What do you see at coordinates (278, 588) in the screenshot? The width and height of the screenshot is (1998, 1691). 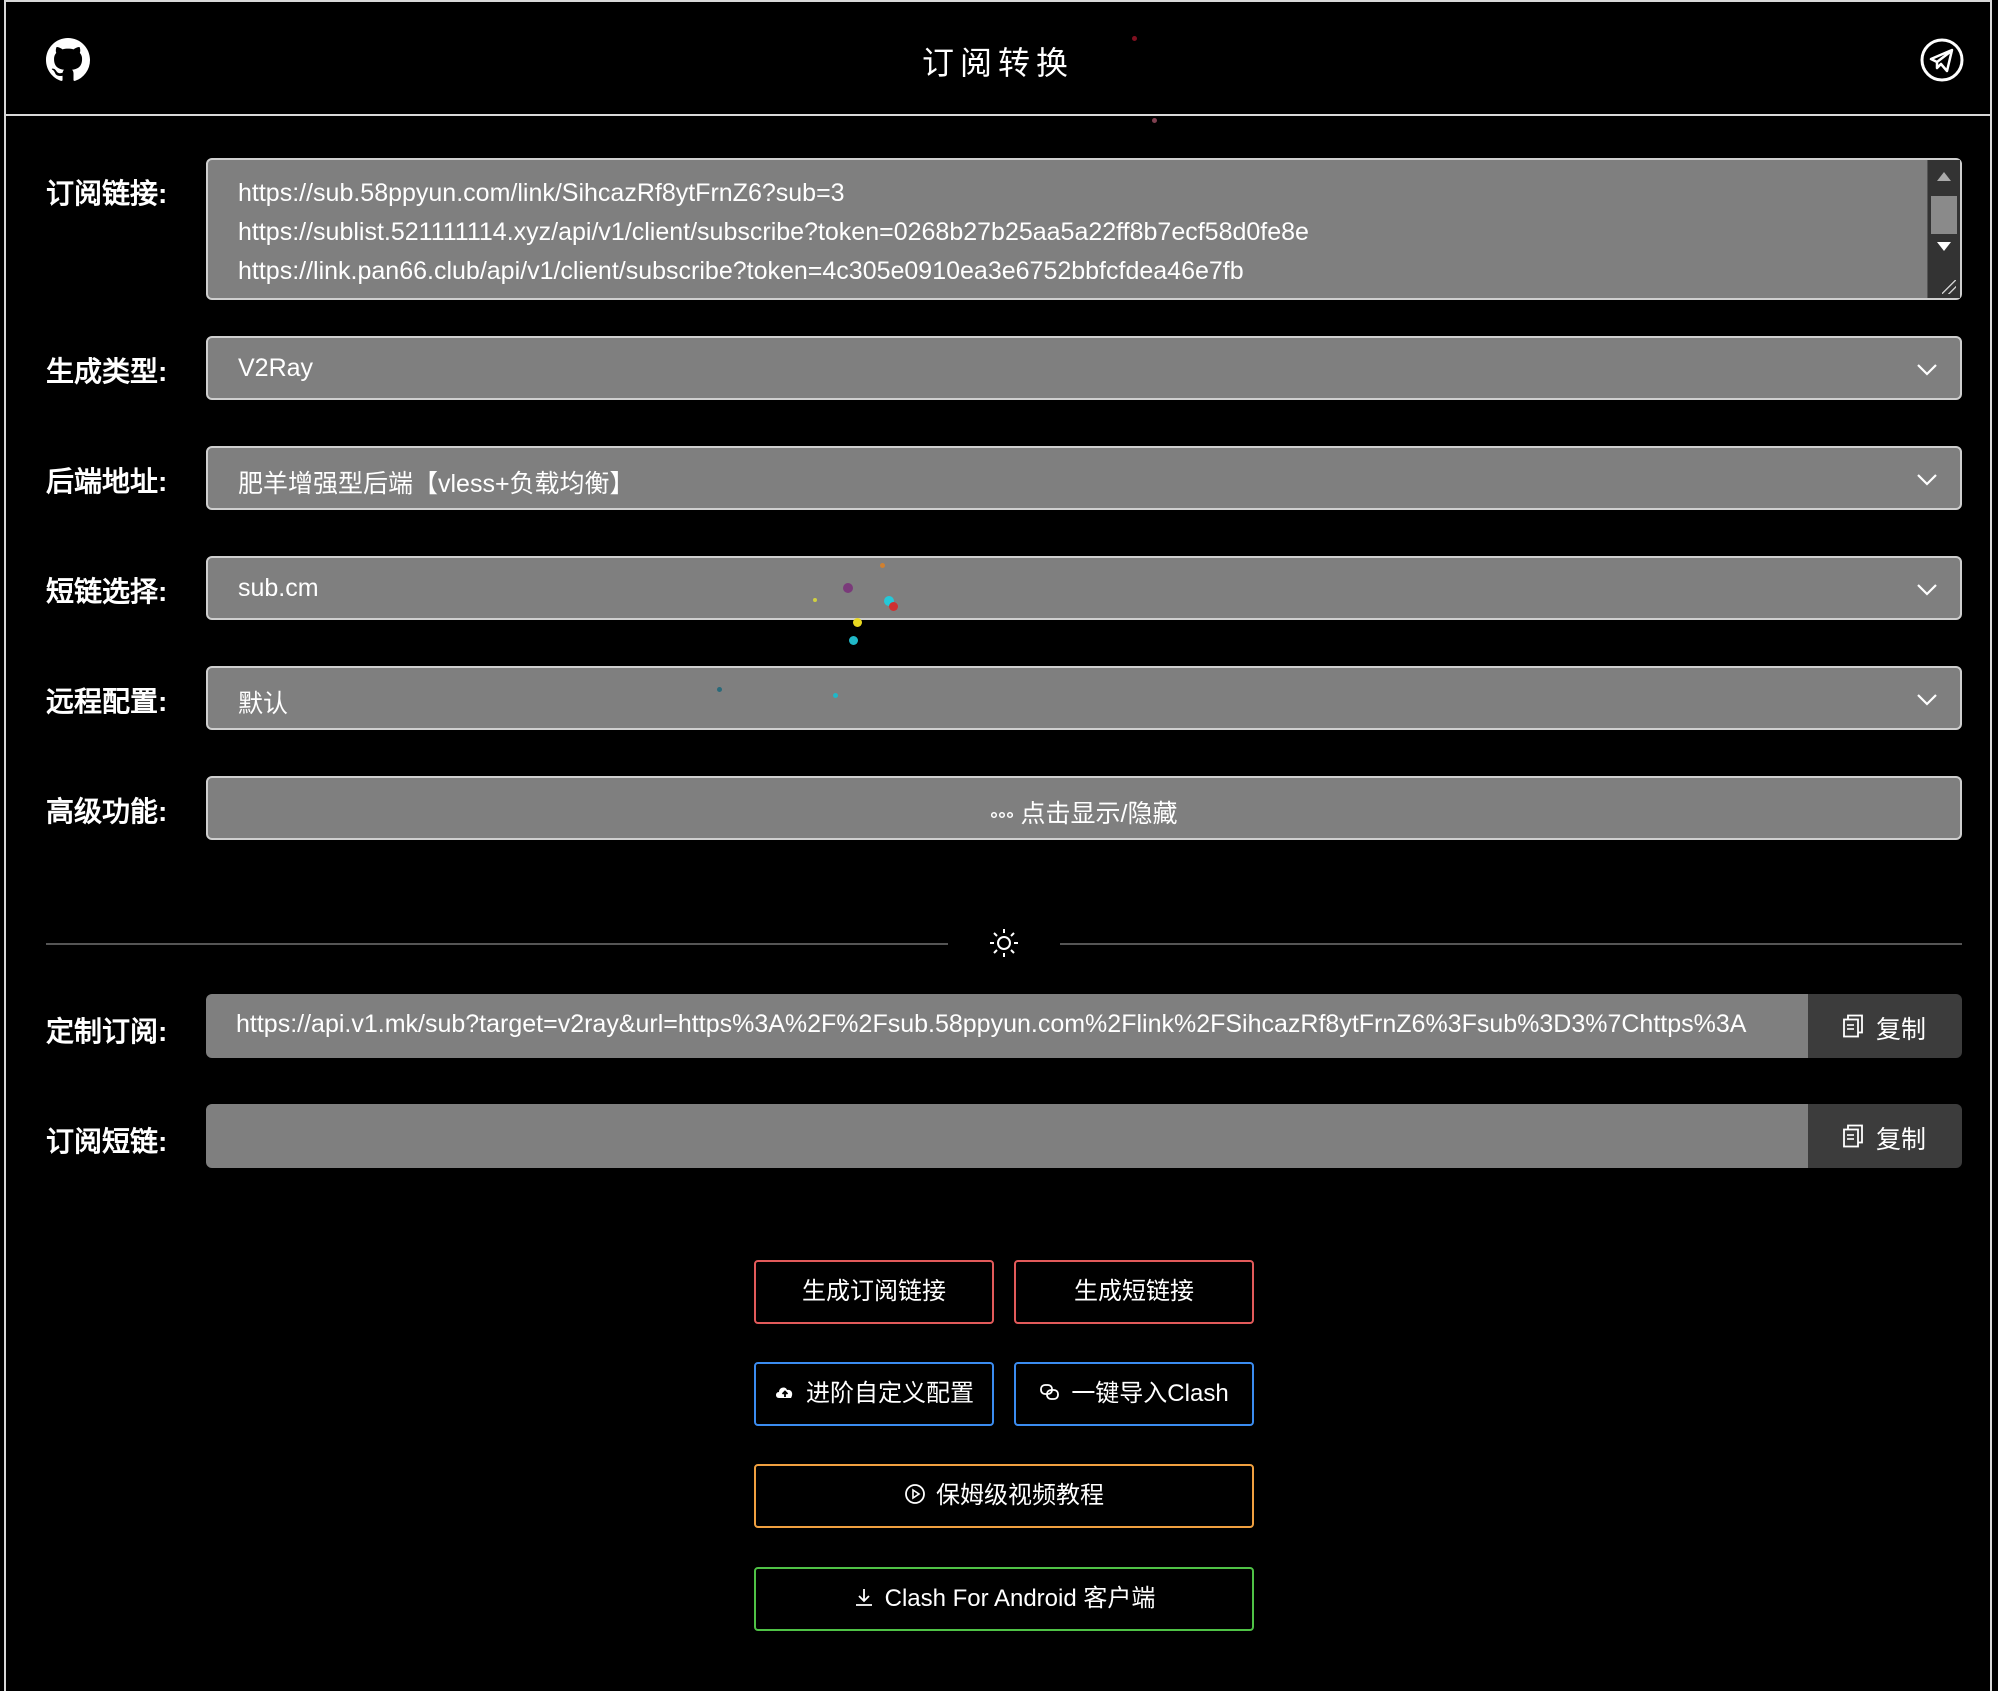 I see `shortlink-value: sub.cm` at bounding box center [278, 588].